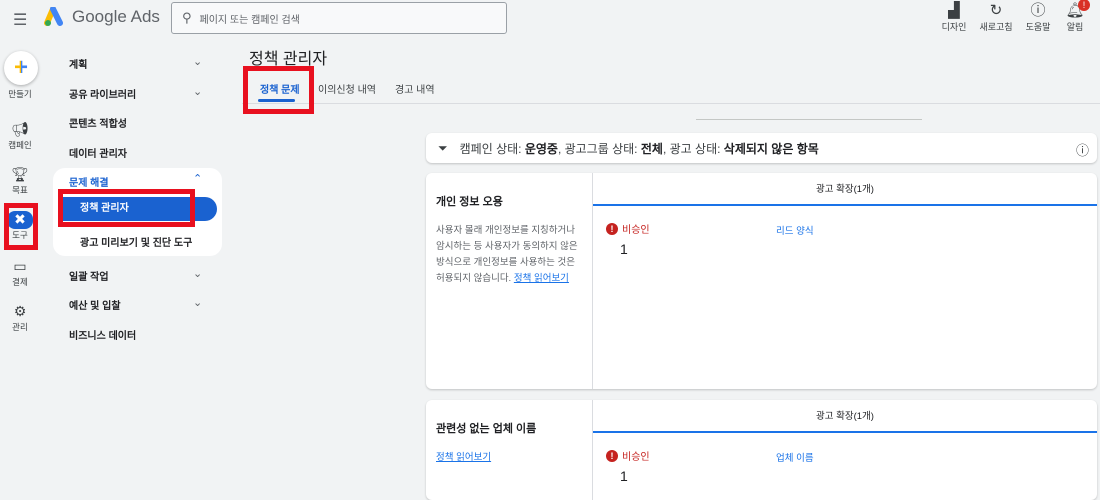 This screenshot has height=500, width=1100. Describe the element at coordinates (809, 119) in the screenshot. I see `divider` at that location.